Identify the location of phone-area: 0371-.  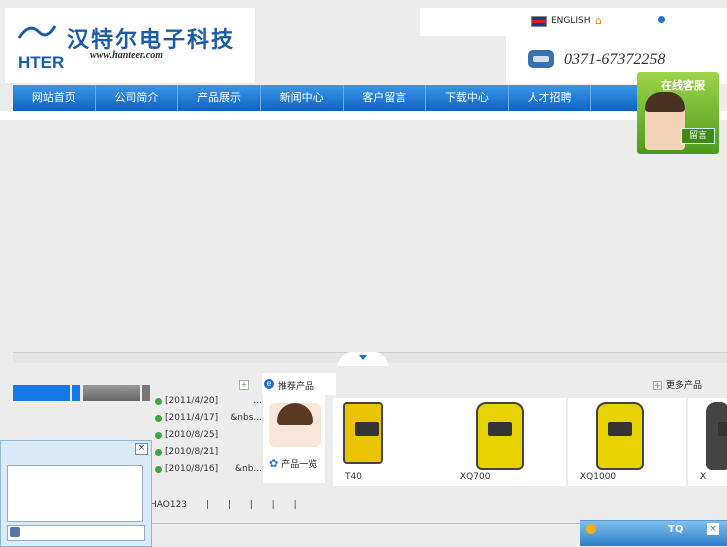
(583, 59).